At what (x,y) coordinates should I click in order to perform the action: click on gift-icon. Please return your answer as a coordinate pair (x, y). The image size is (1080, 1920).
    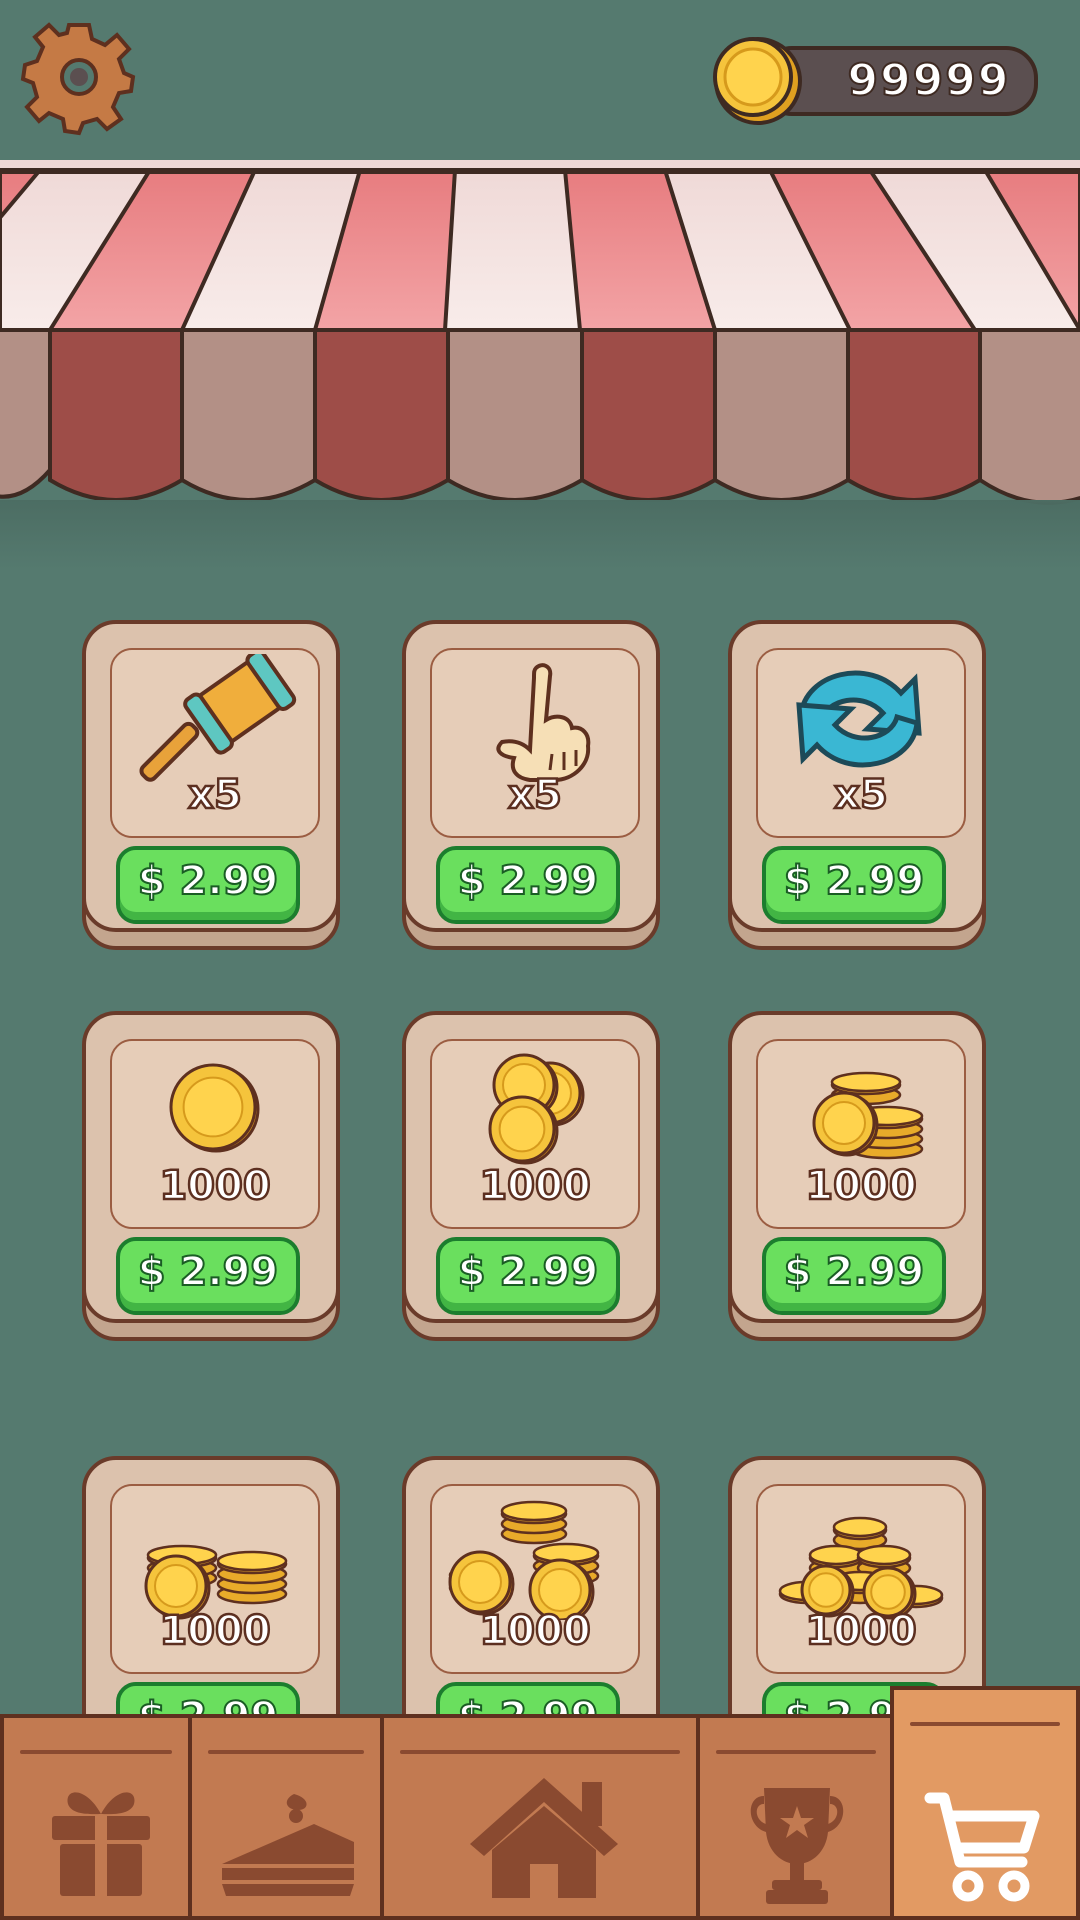
    Looking at the image, I should click on (101, 1844).